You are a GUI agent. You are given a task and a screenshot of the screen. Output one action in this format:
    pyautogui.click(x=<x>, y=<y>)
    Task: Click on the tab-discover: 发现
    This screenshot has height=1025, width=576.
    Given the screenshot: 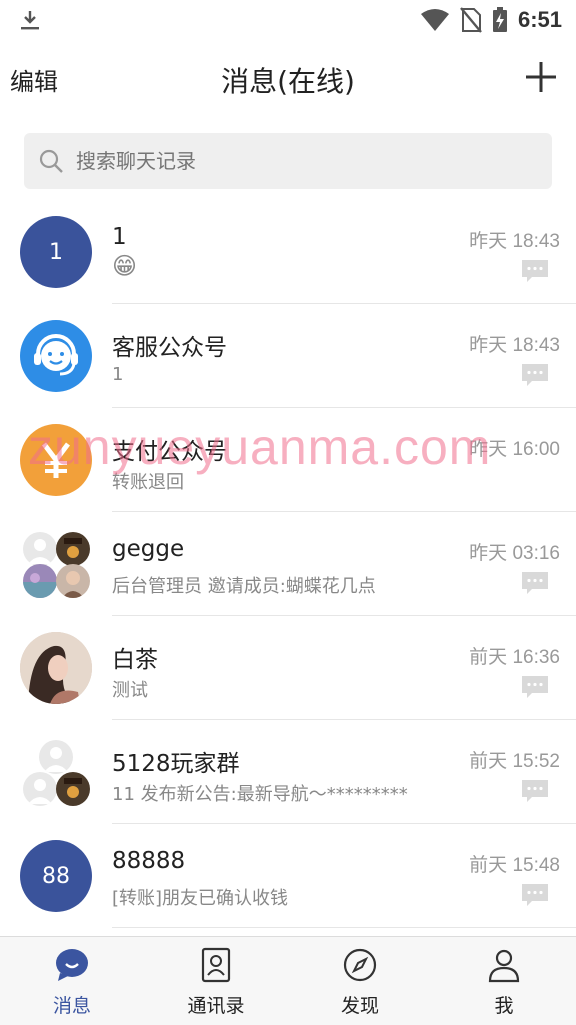 What is the action you would take?
    pyautogui.click(x=360, y=981)
    